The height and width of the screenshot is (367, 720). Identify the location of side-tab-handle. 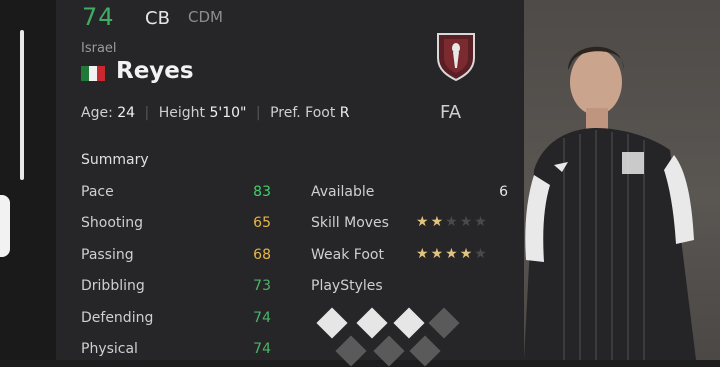
(5, 226).